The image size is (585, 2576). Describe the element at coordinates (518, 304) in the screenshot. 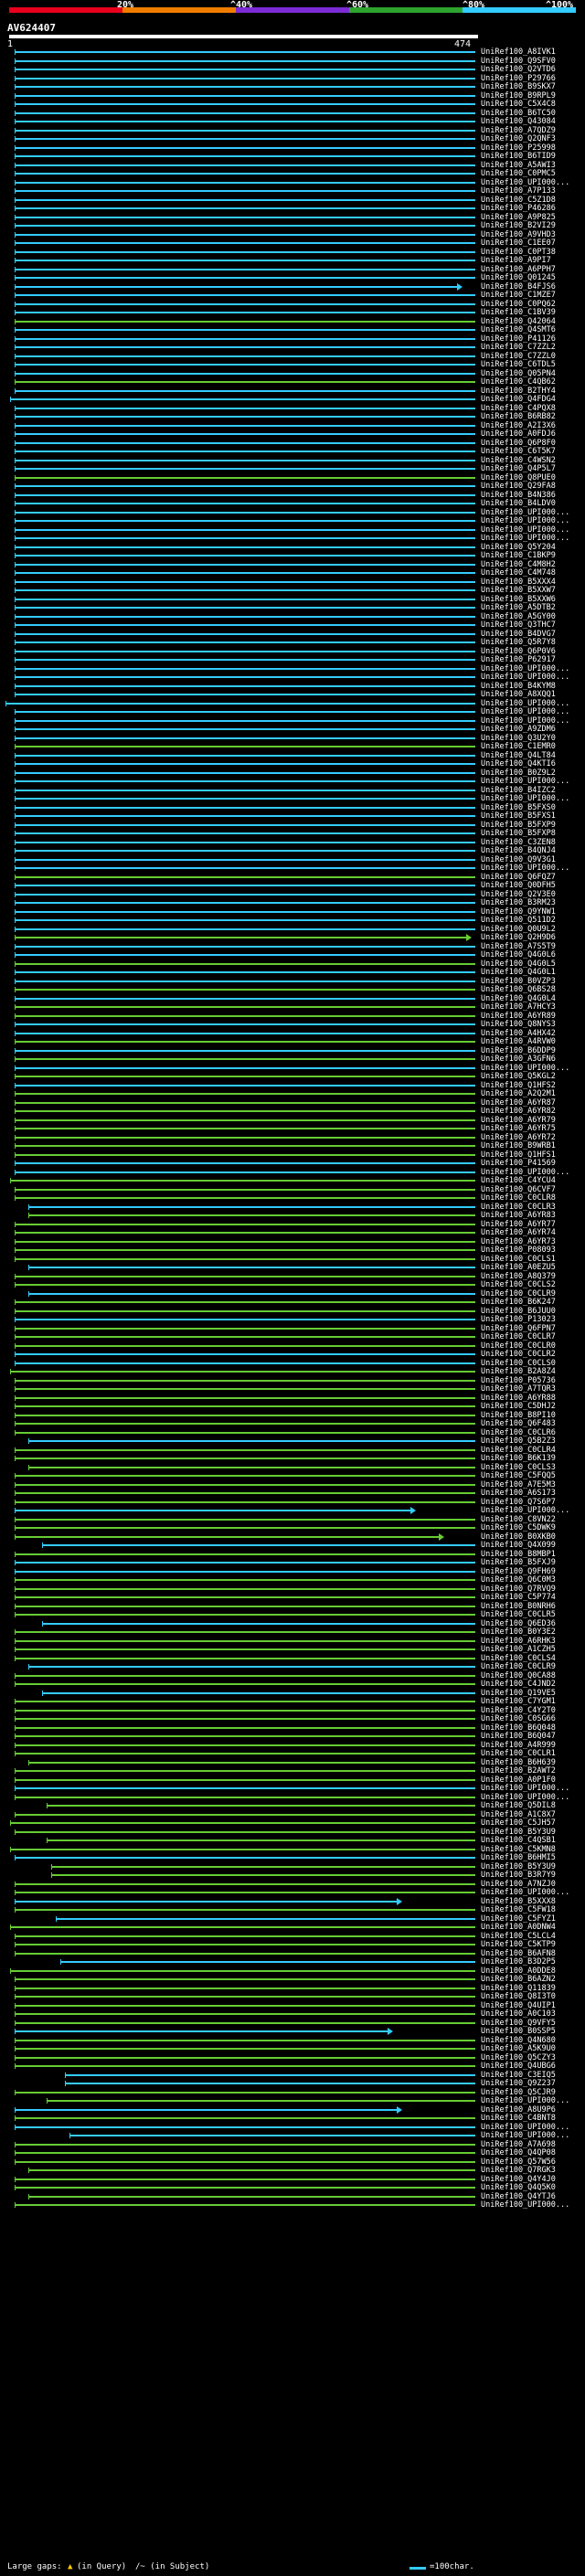

I see `hit-label: UniRef100_C0PQ62` at that location.